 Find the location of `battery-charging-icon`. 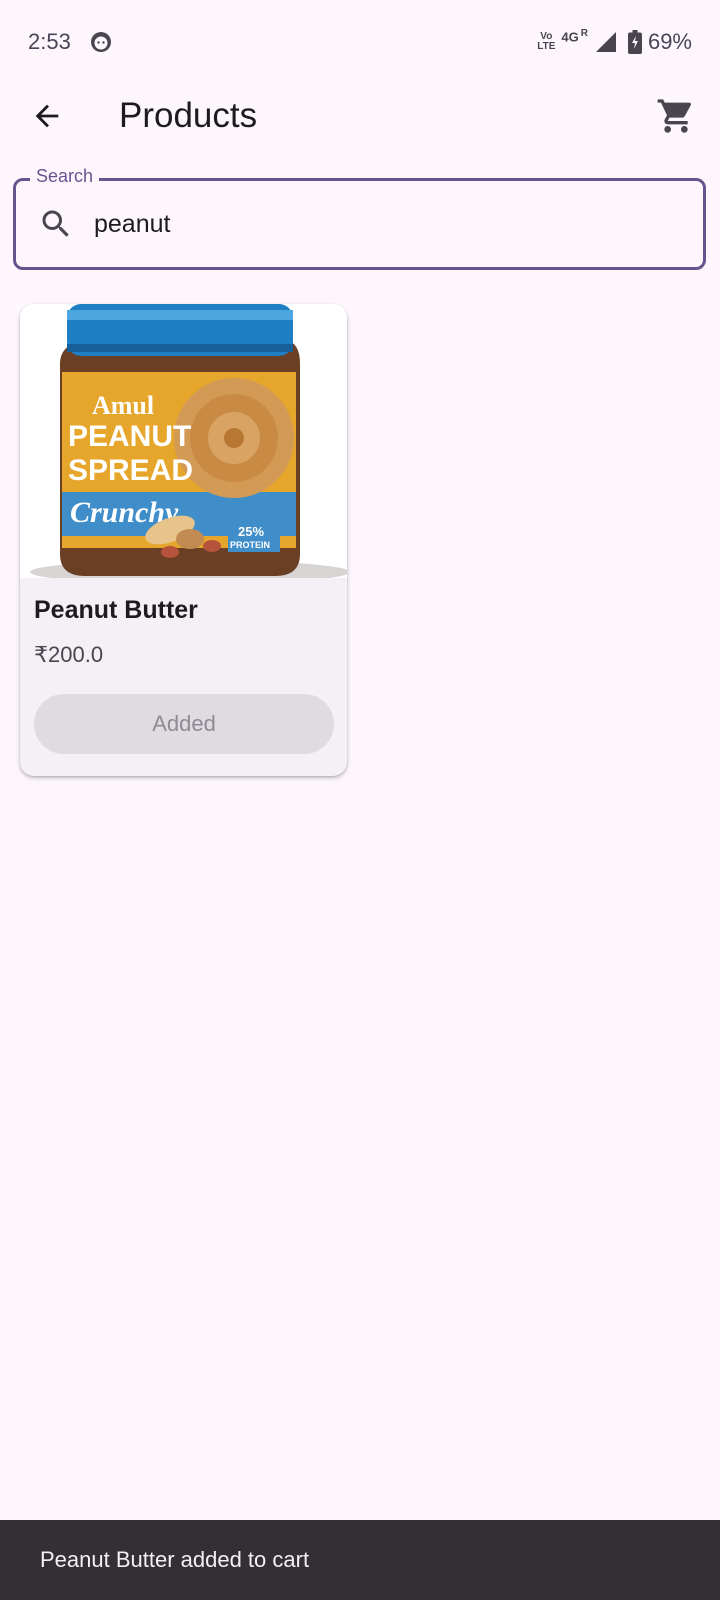

battery-charging-icon is located at coordinates (634, 42).